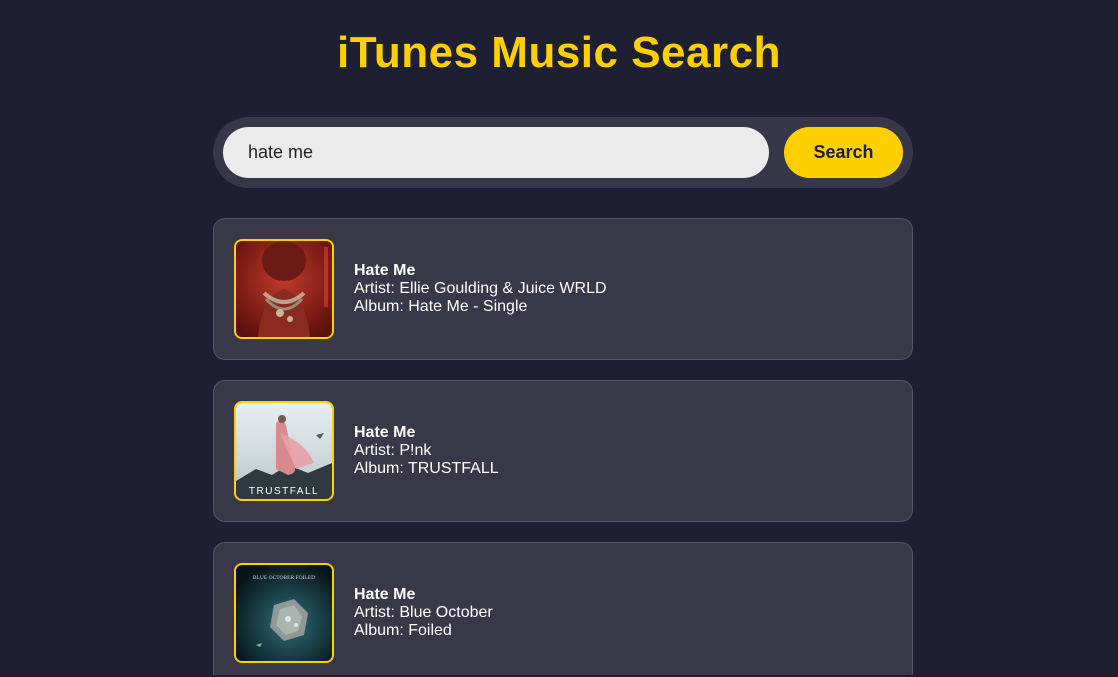  I want to click on artist-name: Artist: Ellie Goulding & Juice WRLD, so click(480, 288).